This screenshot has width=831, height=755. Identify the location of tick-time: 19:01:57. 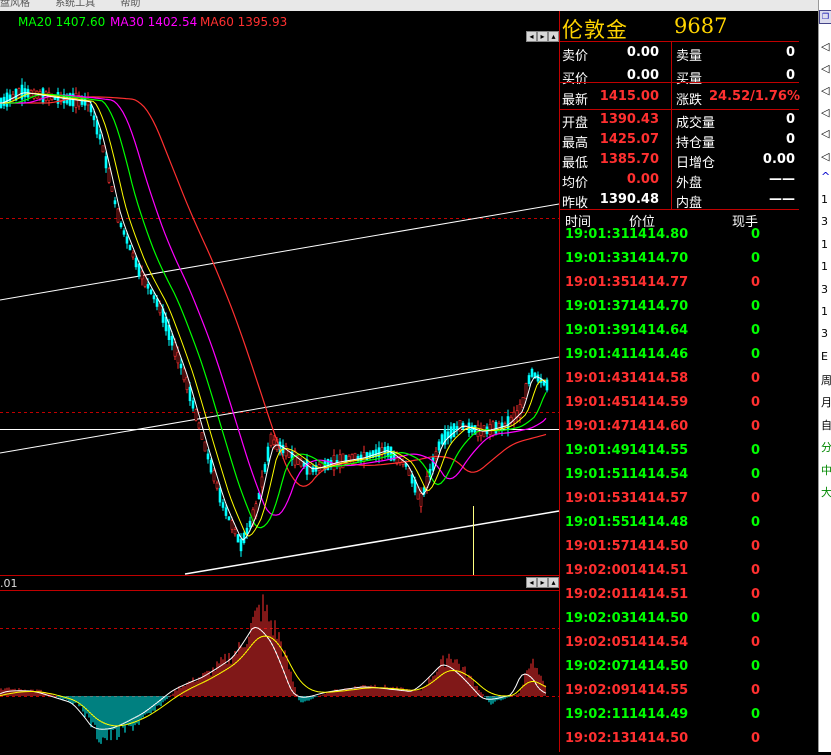
(597, 546).